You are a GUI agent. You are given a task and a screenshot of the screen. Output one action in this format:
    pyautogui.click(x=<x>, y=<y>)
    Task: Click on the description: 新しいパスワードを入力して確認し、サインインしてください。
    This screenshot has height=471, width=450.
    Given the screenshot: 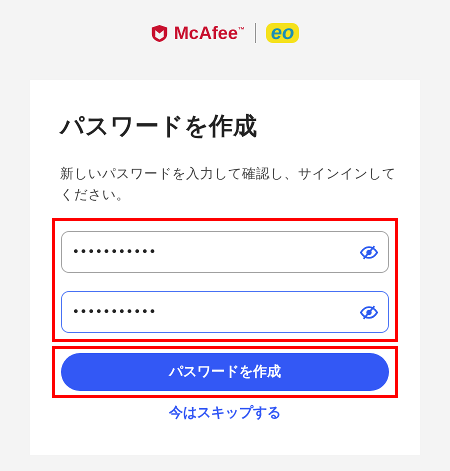 What is the action you would take?
    pyautogui.click(x=228, y=185)
    